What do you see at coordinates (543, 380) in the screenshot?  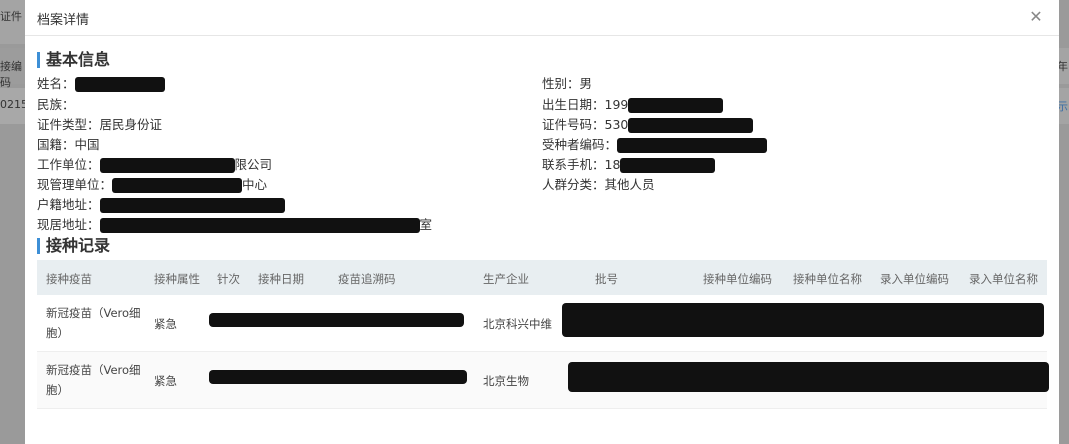 I see `table-row: 新冠疫苗（Vero细胞） 紧急 北京生物` at bounding box center [543, 380].